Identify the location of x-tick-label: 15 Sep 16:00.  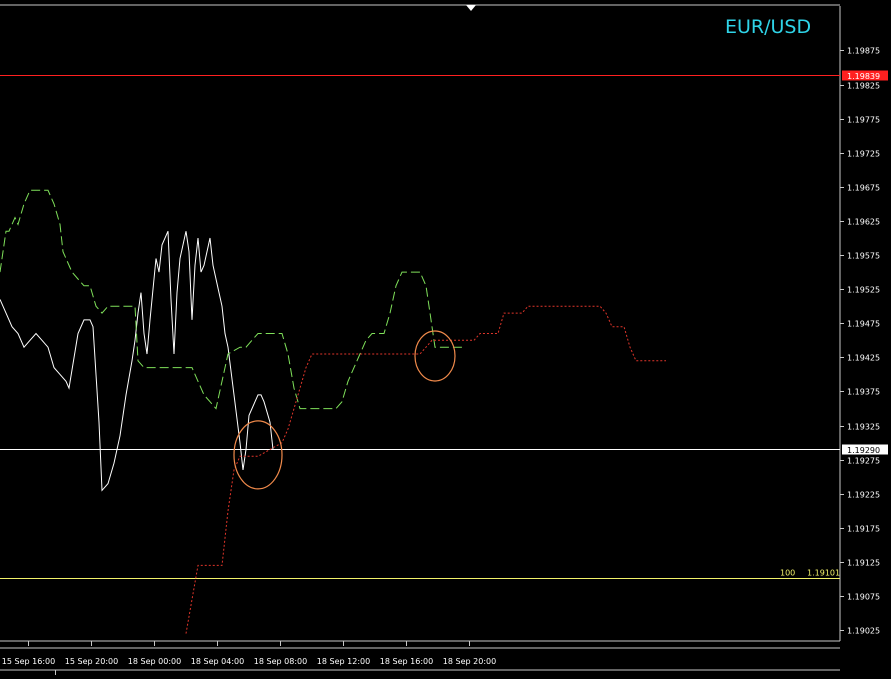
(28, 661).